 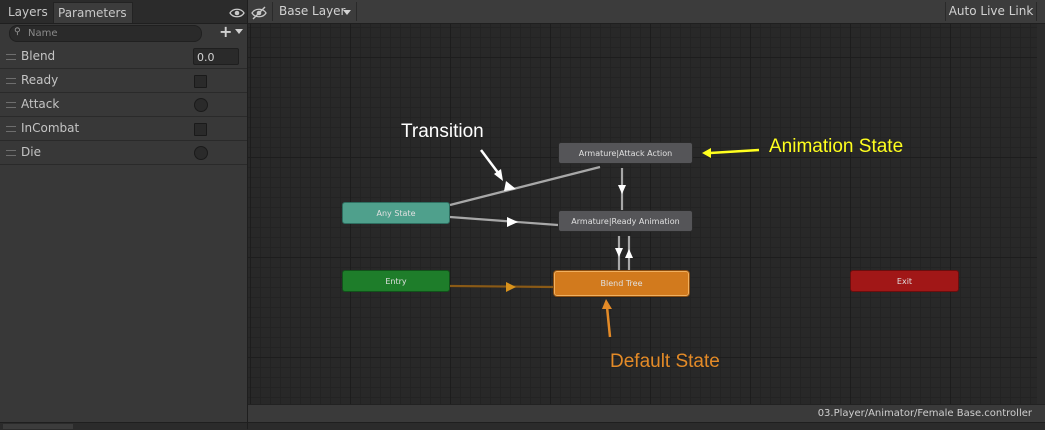 What do you see at coordinates (123, 57) in the screenshot?
I see `parameter-row-blend: Blend 0.0` at bounding box center [123, 57].